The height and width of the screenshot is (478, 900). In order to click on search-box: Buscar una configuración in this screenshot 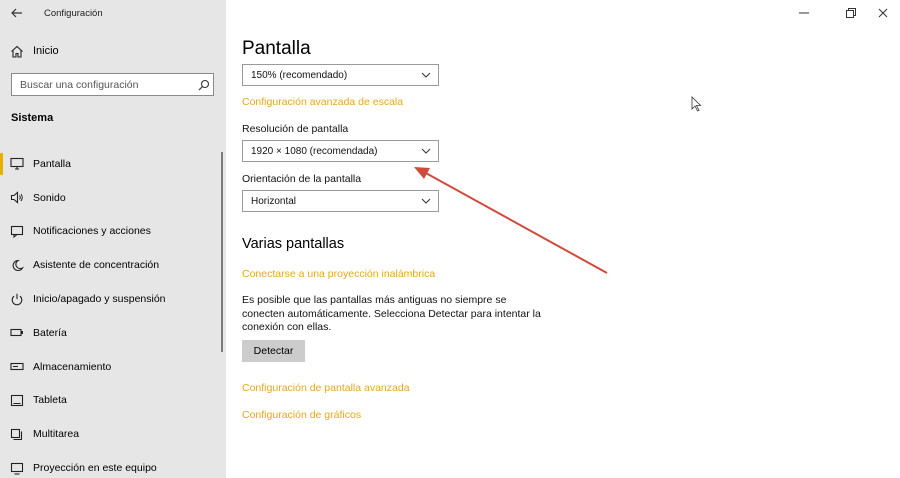, I will do `click(112, 84)`.